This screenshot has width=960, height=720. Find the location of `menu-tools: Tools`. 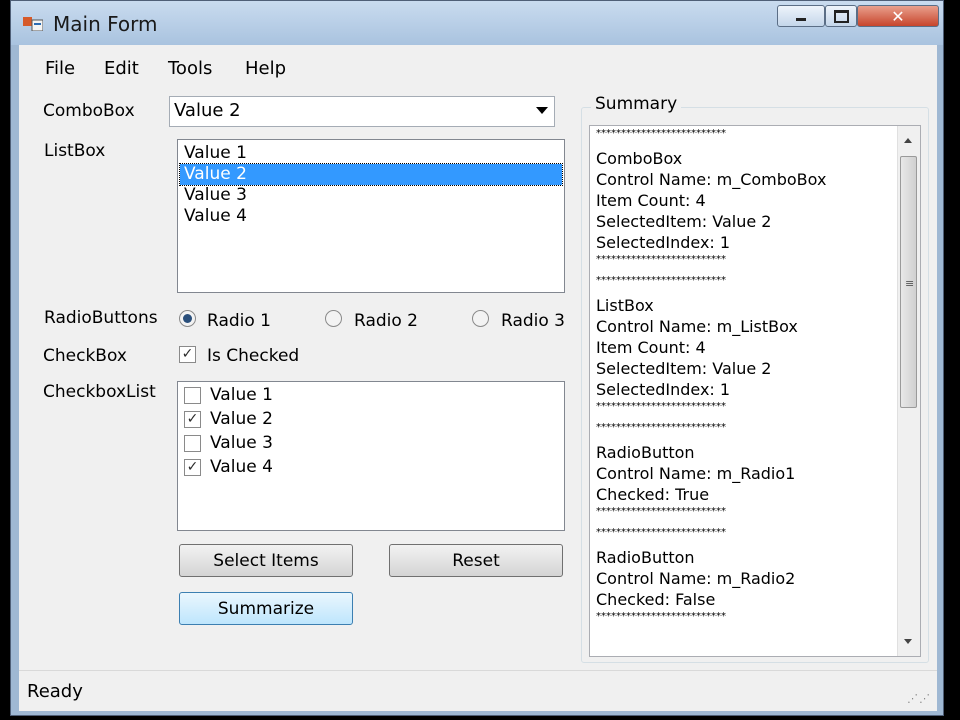

menu-tools: Tools is located at coordinates (190, 68).